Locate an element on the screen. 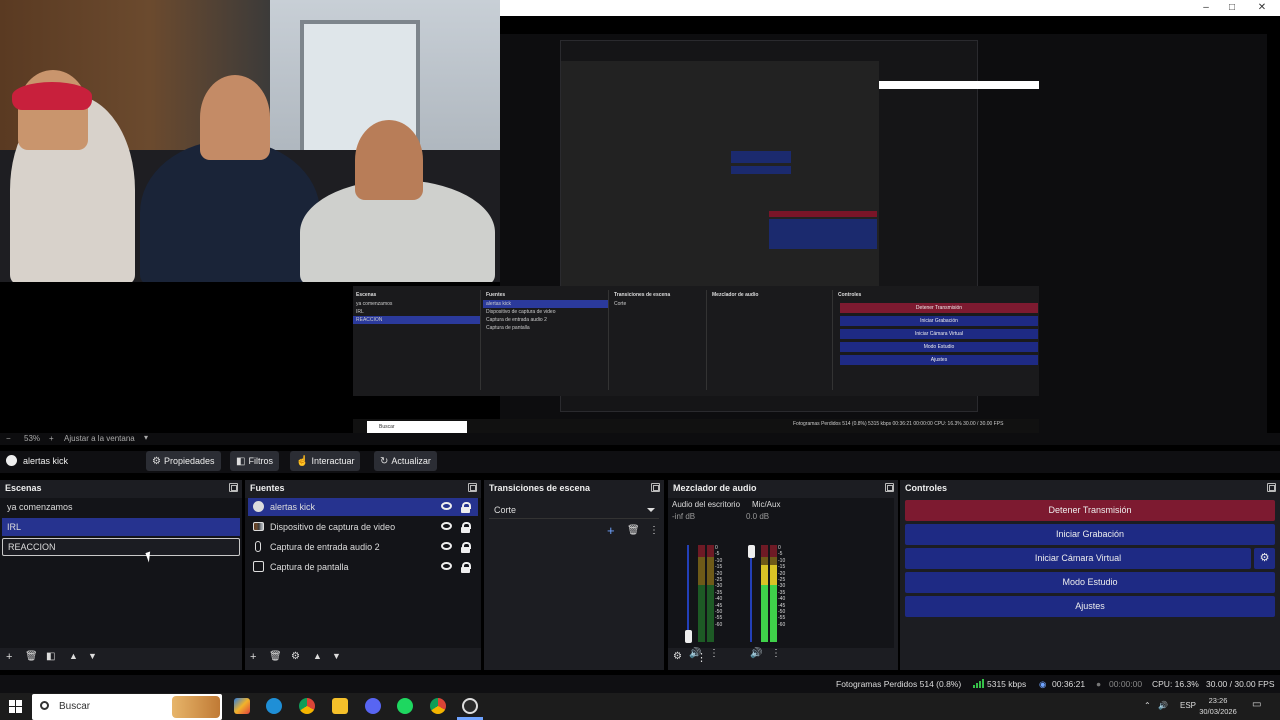 The width and height of the screenshot is (1280, 720). spotify-icon is located at coordinates (405, 706).